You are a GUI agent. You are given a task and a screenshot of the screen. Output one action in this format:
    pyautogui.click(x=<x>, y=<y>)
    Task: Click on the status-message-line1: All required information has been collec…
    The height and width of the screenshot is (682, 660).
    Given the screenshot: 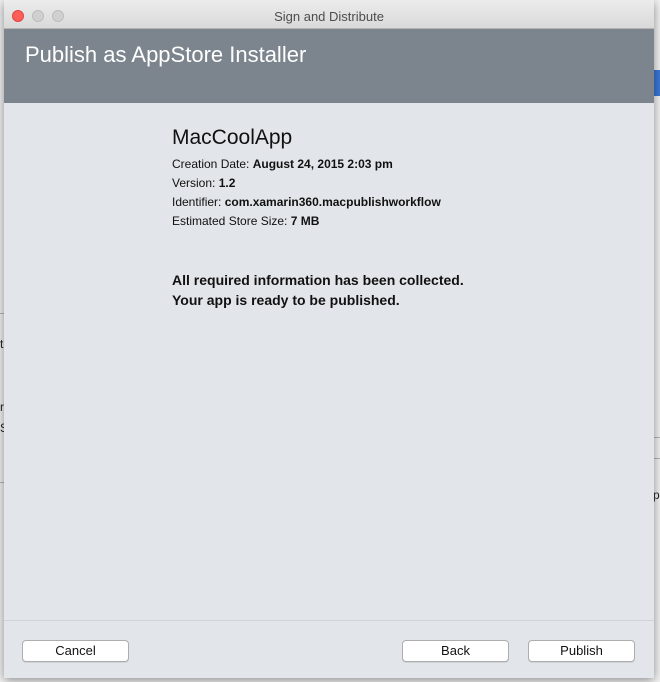 What is the action you would take?
    pyautogui.click(x=318, y=280)
    